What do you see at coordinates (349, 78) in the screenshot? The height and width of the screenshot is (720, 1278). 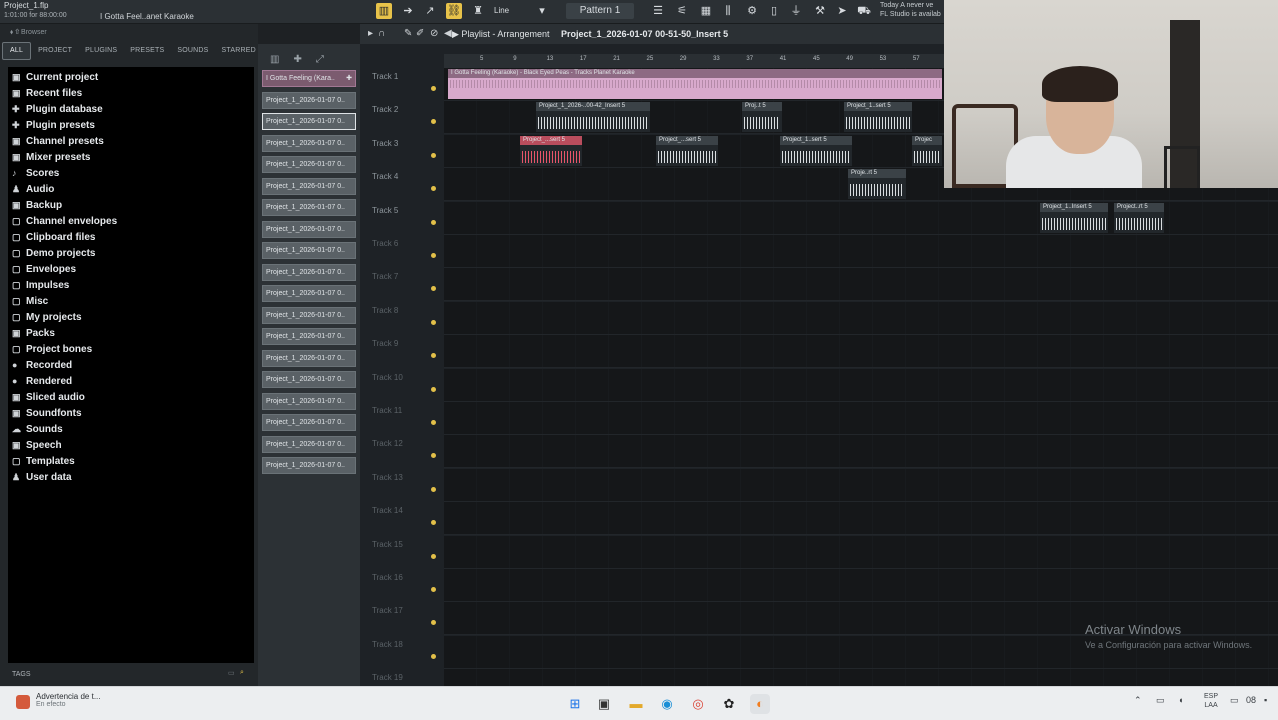 I see `add-icon: ✚` at bounding box center [349, 78].